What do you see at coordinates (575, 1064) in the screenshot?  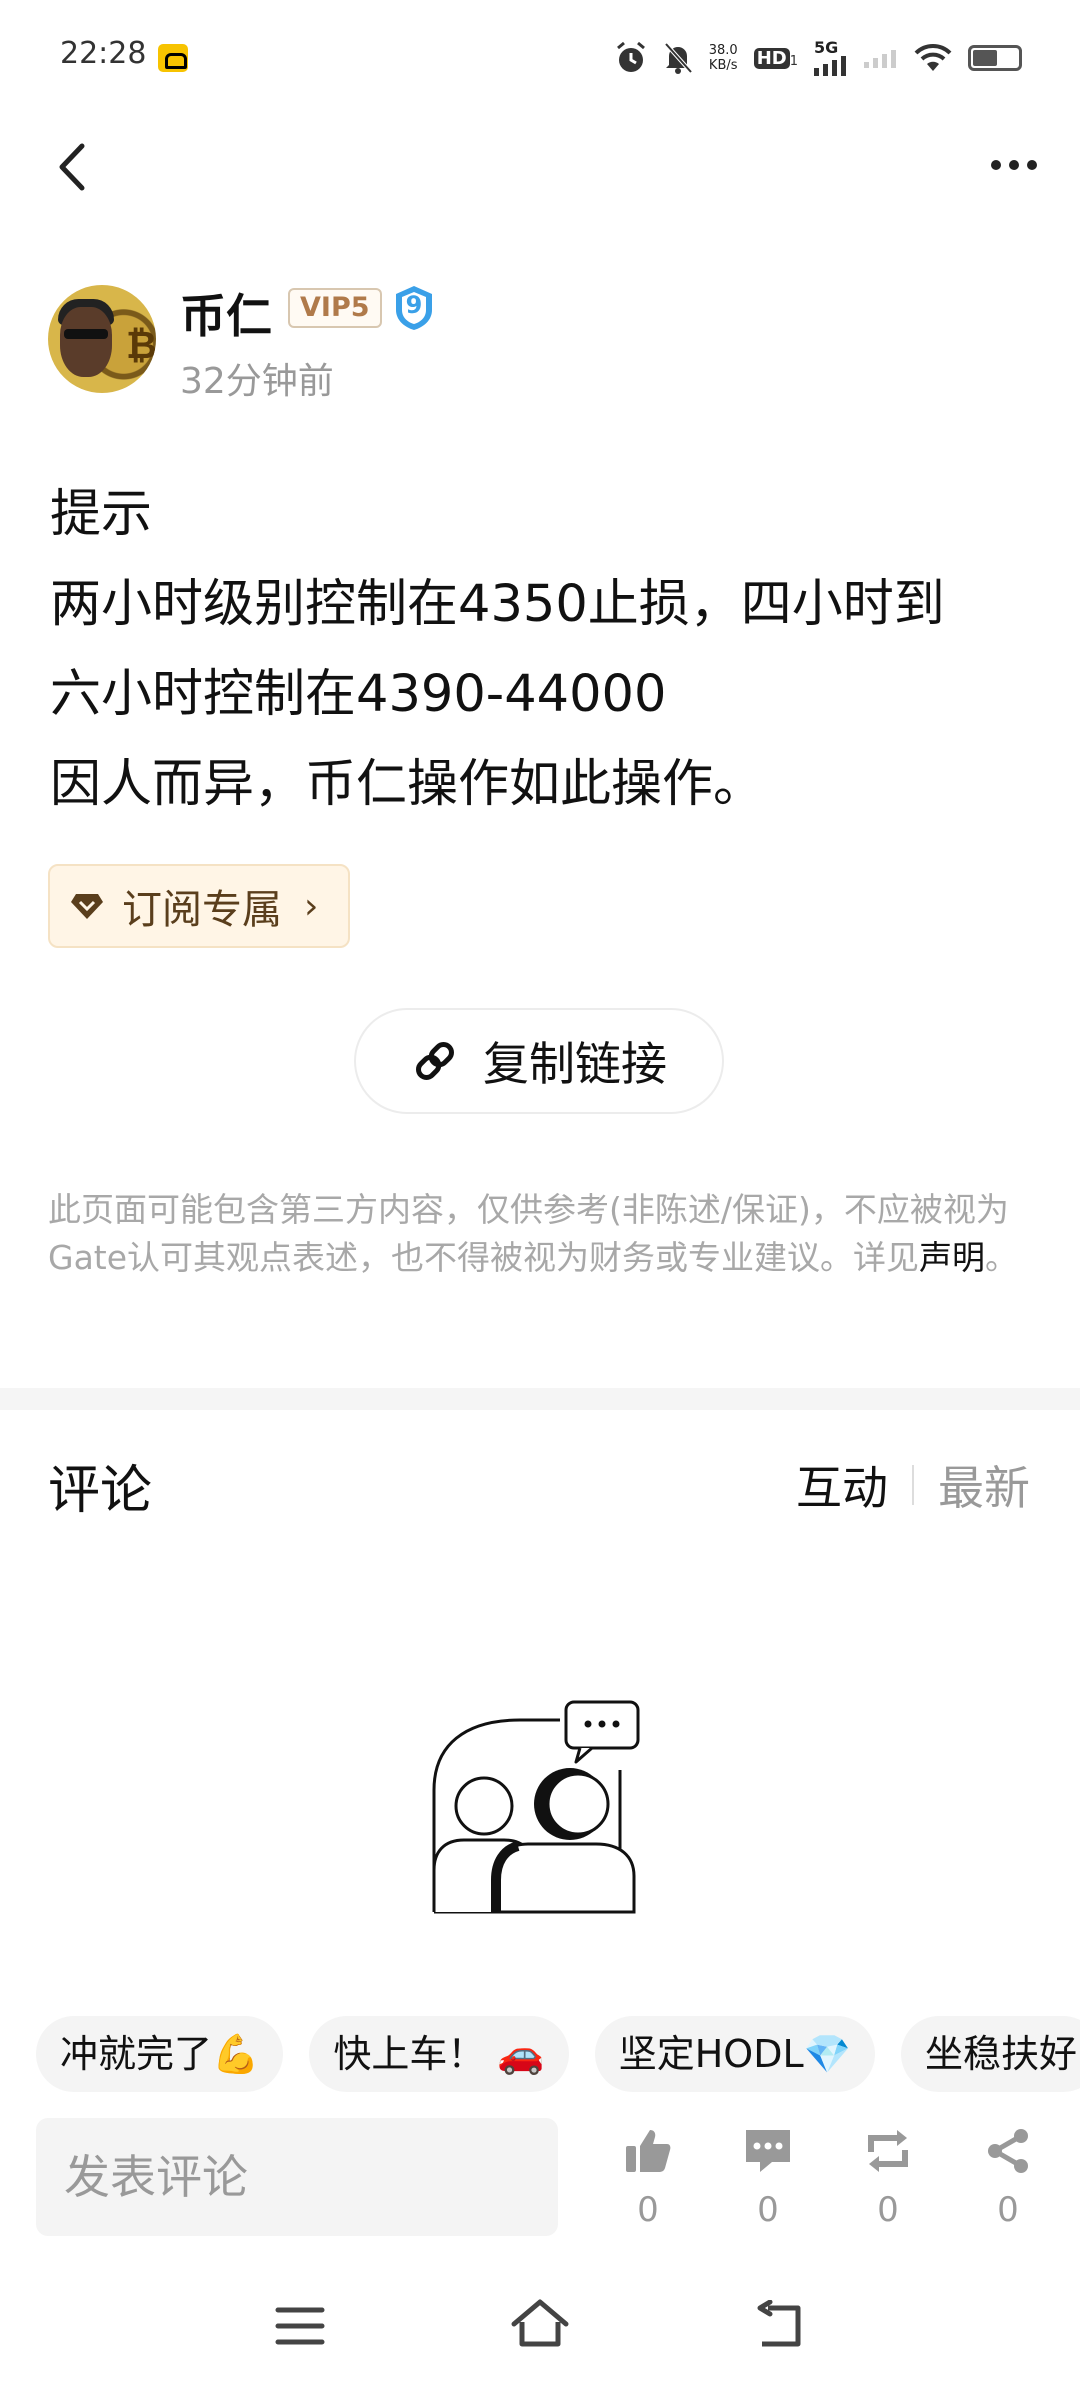 I see `copy-link-label: 复制链接` at bounding box center [575, 1064].